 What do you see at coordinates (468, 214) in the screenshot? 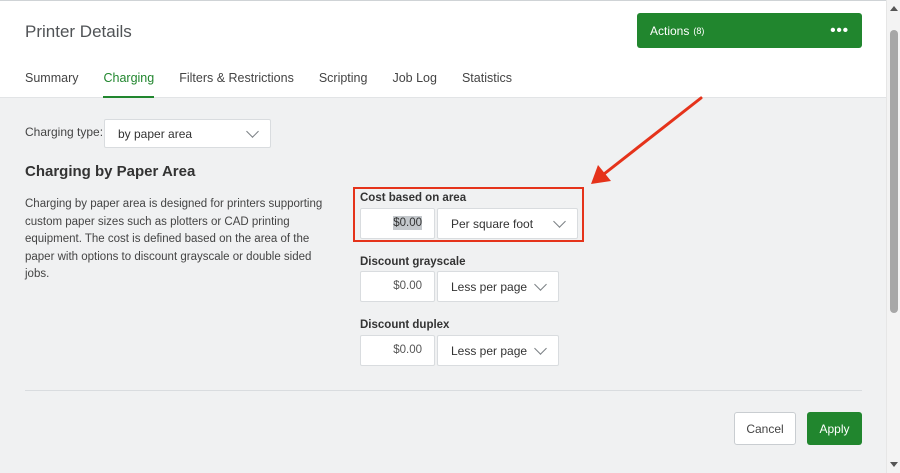
I see `annotation-highlight-box` at bounding box center [468, 214].